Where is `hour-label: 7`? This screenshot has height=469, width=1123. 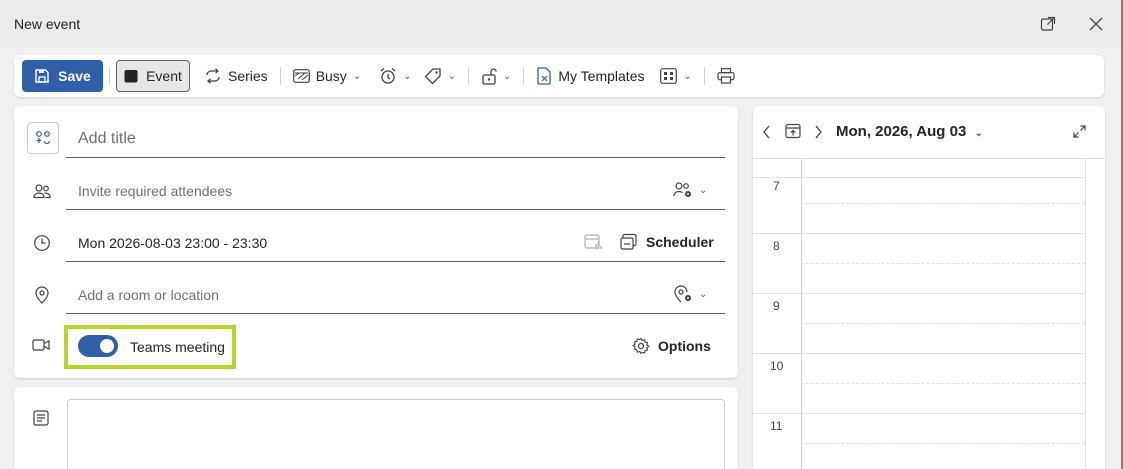 hour-label: 7 is located at coordinates (776, 186).